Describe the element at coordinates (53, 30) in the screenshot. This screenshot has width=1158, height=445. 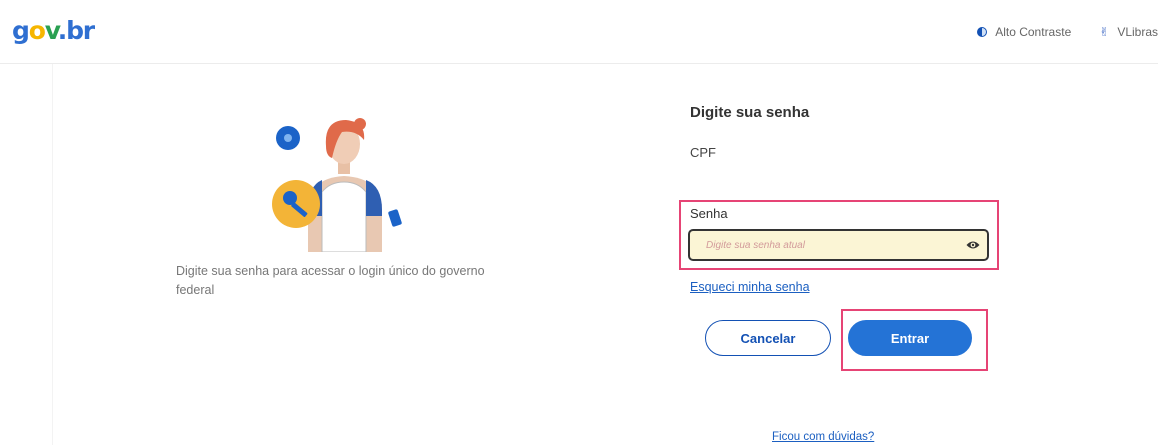
I see `gov-br-logo: gov.br` at that location.